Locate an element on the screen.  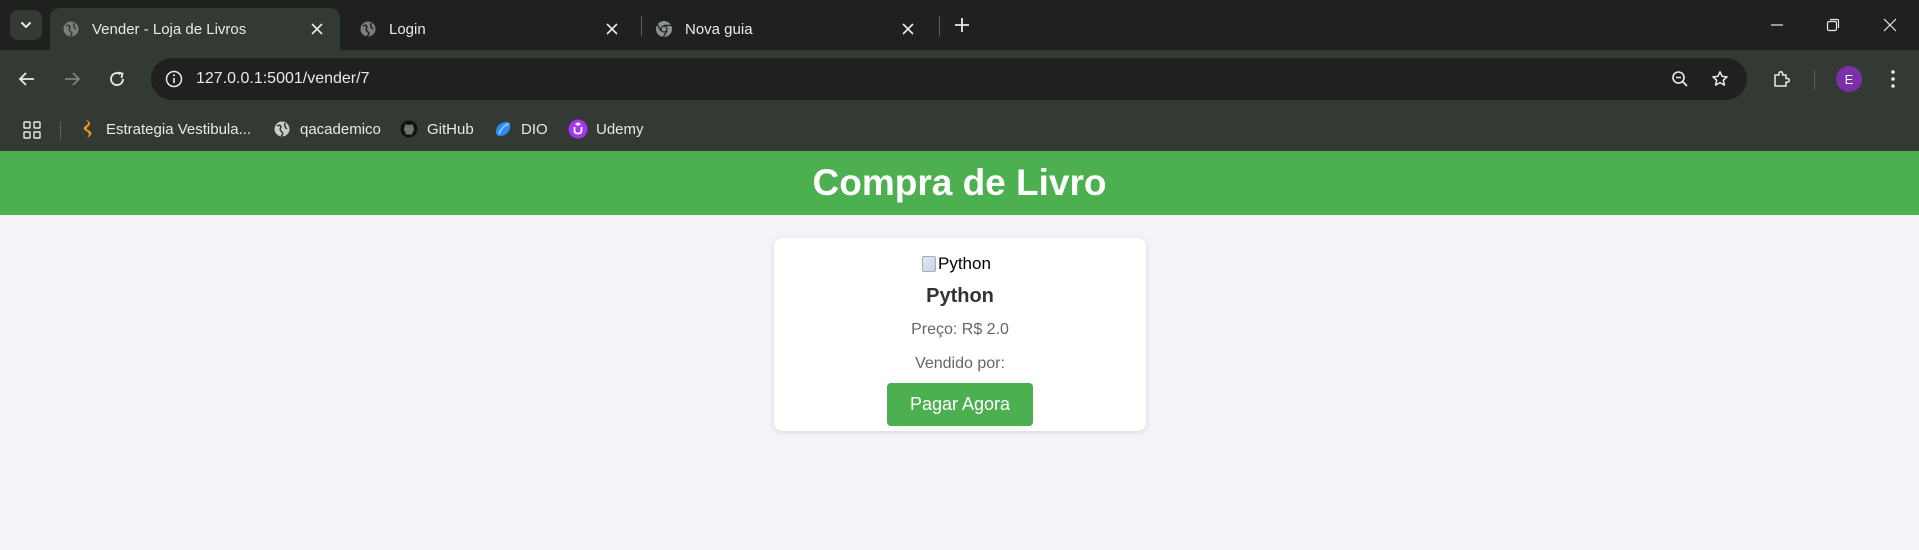
pay-now-button: Pagar Agora is located at coordinates (960, 404).